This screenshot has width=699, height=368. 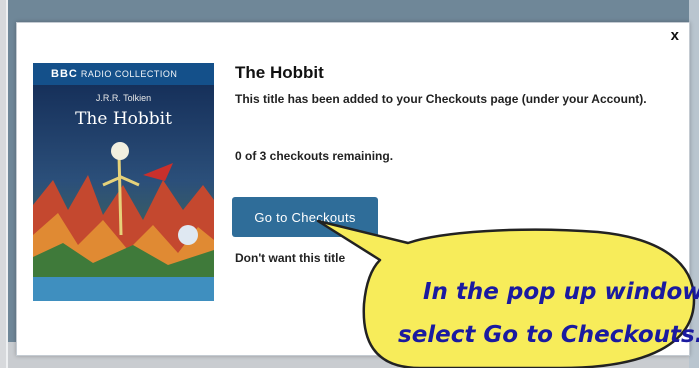 What do you see at coordinates (548, 335) in the screenshot?
I see `callout-text-line-2: select Go to Checkouts.` at bounding box center [548, 335].